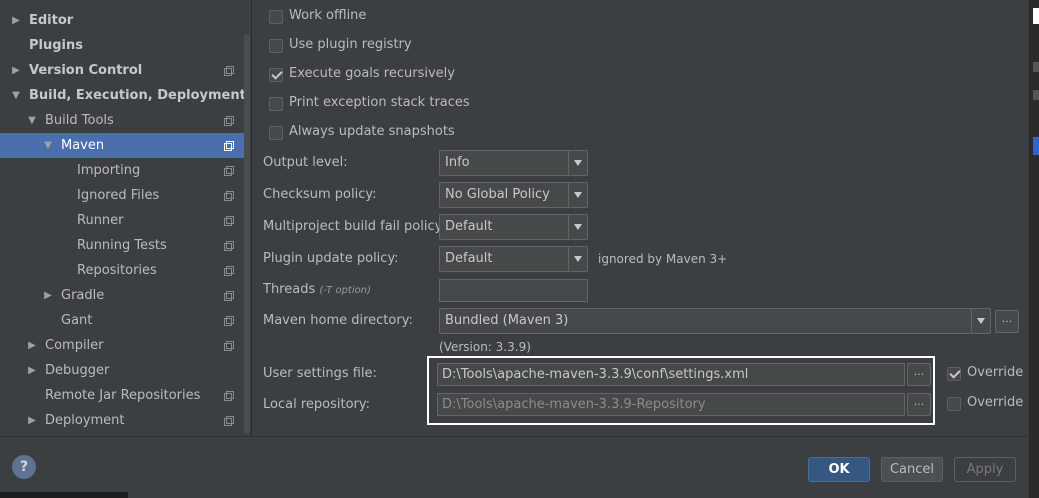 This screenshot has height=498, width=1039. What do you see at coordinates (513, 290) in the screenshot?
I see `threads-input` at bounding box center [513, 290].